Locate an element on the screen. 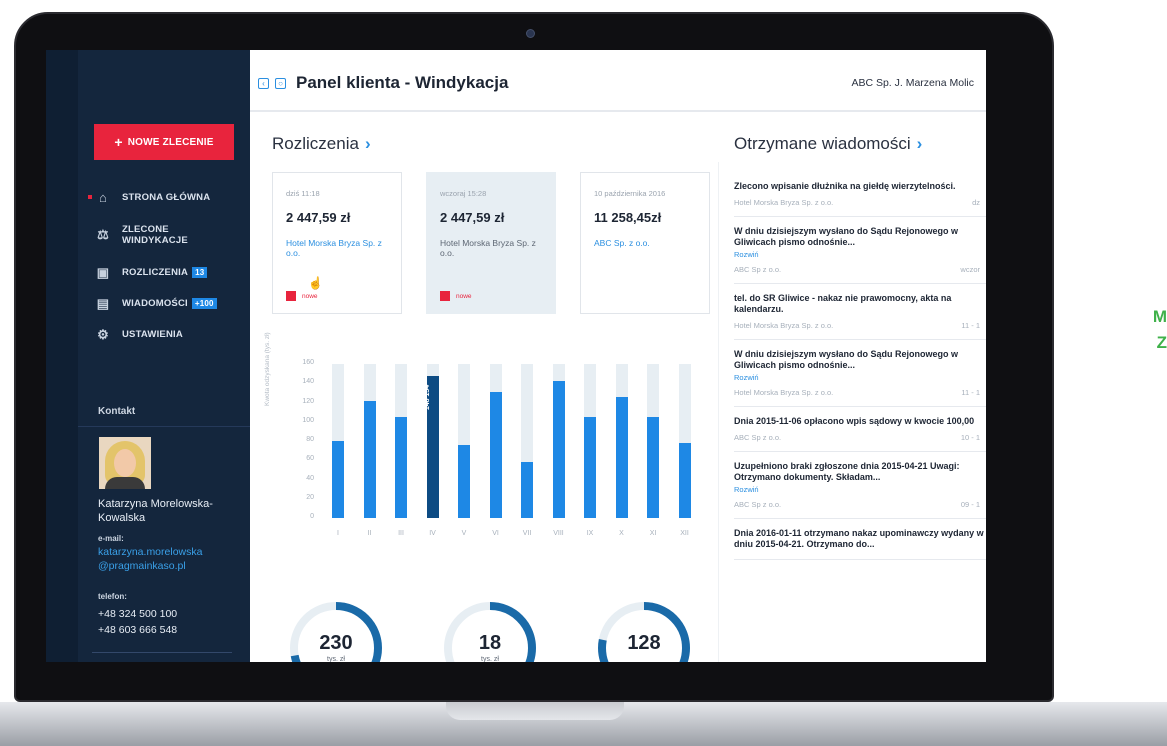 This screenshot has width=1167, height=746. sidebar-item-2: ▣ ROZLICZENIA 13 is located at coordinates (170, 272).